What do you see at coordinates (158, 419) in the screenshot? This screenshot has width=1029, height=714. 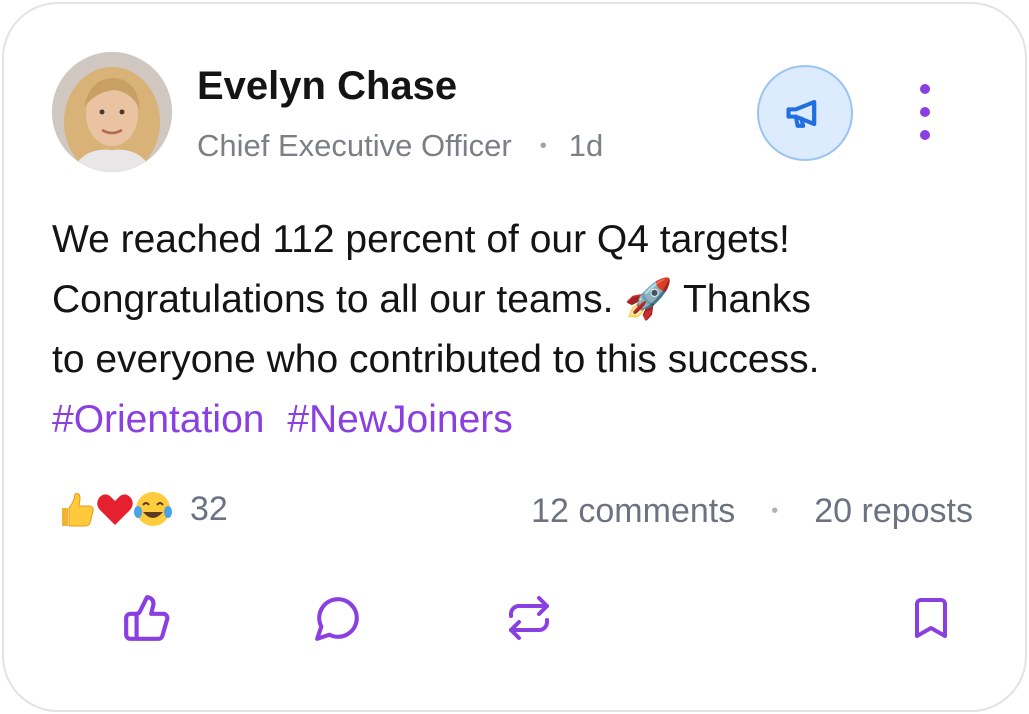 I see `hashtag-link: #Orientation` at bounding box center [158, 419].